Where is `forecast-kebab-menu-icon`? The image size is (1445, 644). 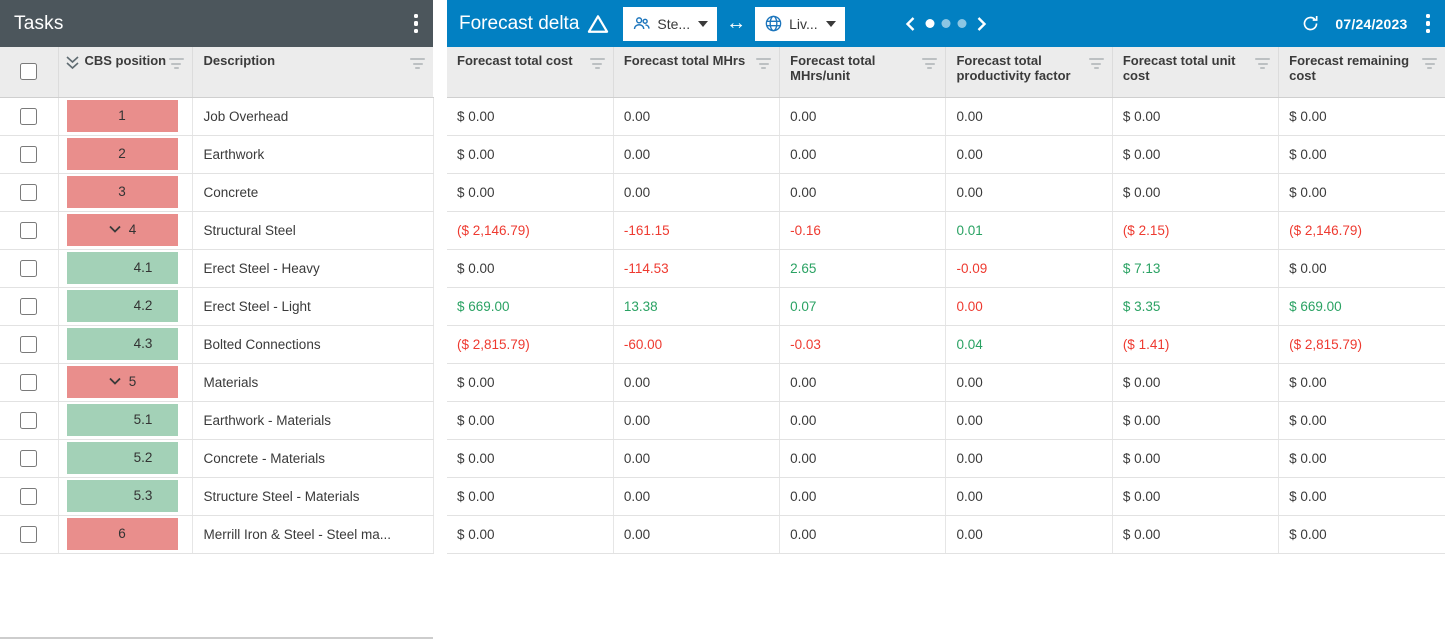
forecast-kebab-menu-icon is located at coordinates (1428, 24).